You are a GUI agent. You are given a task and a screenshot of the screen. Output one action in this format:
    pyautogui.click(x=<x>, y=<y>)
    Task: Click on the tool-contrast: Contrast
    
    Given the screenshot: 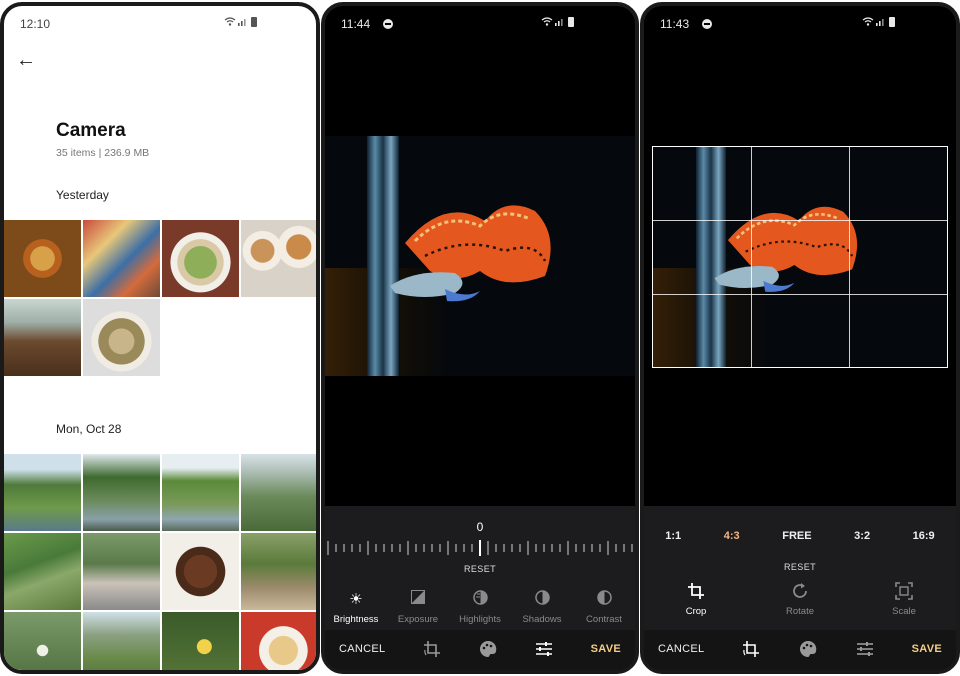 What is the action you would take?
    pyautogui.click(x=604, y=607)
    